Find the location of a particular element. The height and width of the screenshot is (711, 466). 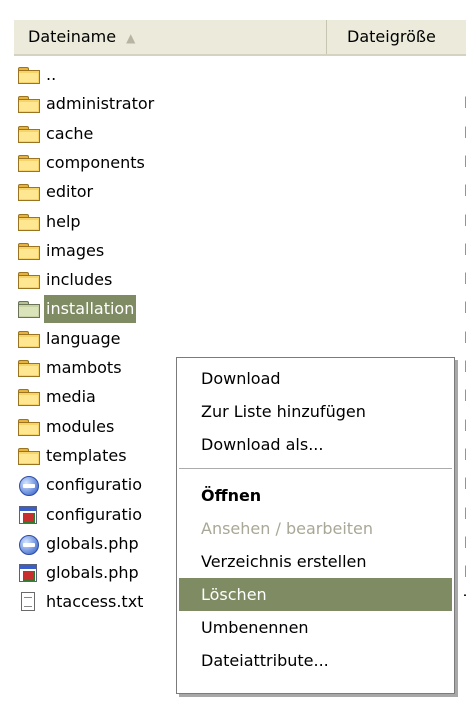

file-row: modules is located at coordinates (67, 426).